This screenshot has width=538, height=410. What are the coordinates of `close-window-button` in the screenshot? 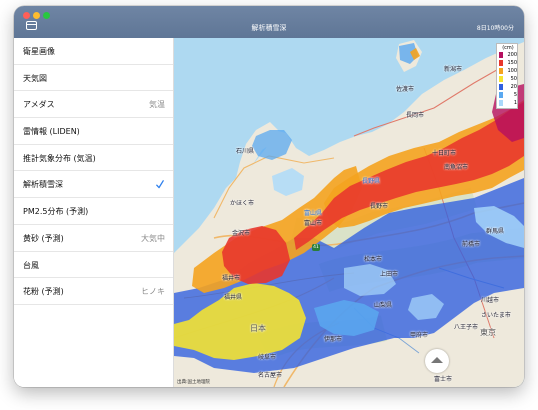 It's located at (26, 15).